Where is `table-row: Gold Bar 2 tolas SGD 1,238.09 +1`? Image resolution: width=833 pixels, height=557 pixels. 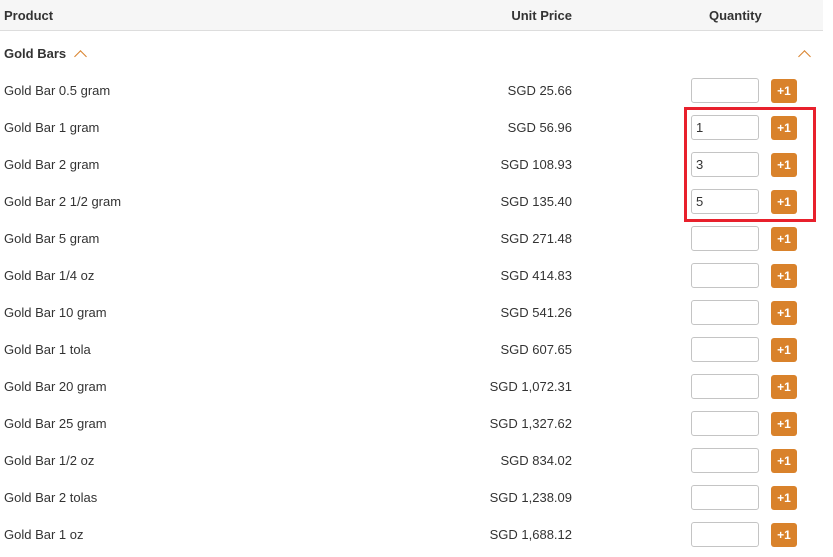 table-row: Gold Bar 2 tolas SGD 1,238.09 +1 is located at coordinates (411, 497).